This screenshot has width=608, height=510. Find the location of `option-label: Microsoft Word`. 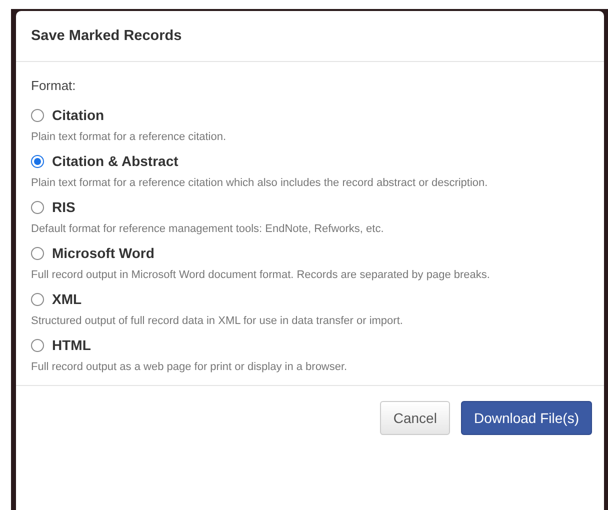

option-label: Microsoft Word is located at coordinates (103, 253).